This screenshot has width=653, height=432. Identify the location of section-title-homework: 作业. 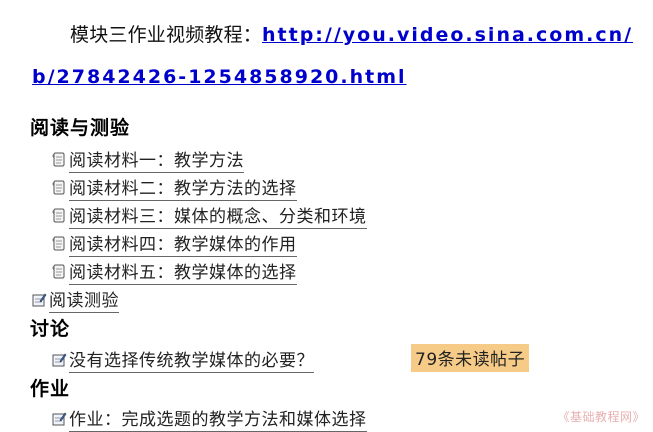
(50, 389).